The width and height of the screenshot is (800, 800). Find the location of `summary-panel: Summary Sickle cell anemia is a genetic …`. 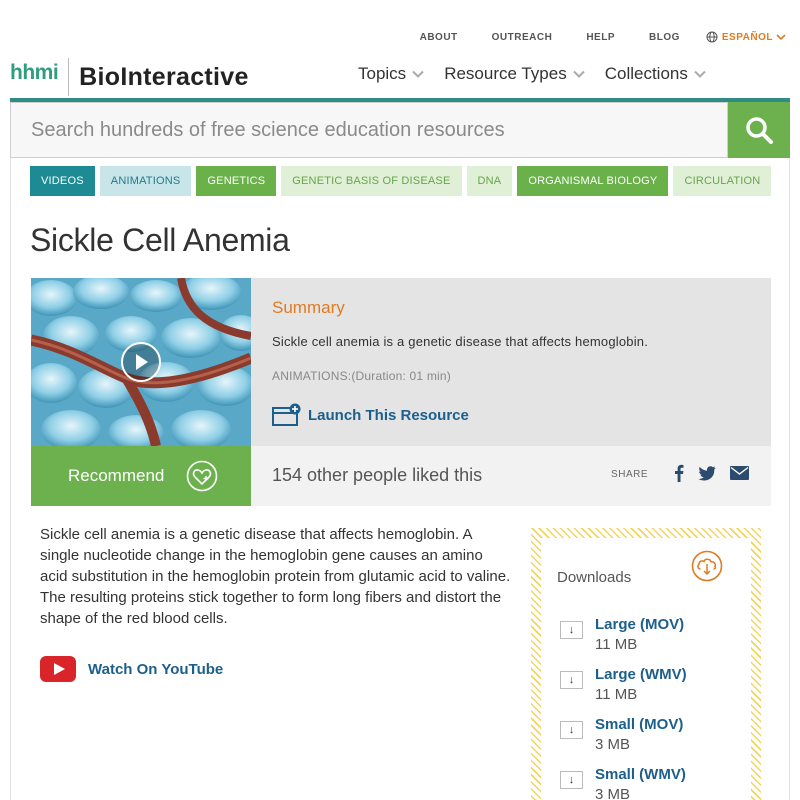

summary-panel: Summary Sickle cell anemia is a genetic … is located at coordinates (512, 362).